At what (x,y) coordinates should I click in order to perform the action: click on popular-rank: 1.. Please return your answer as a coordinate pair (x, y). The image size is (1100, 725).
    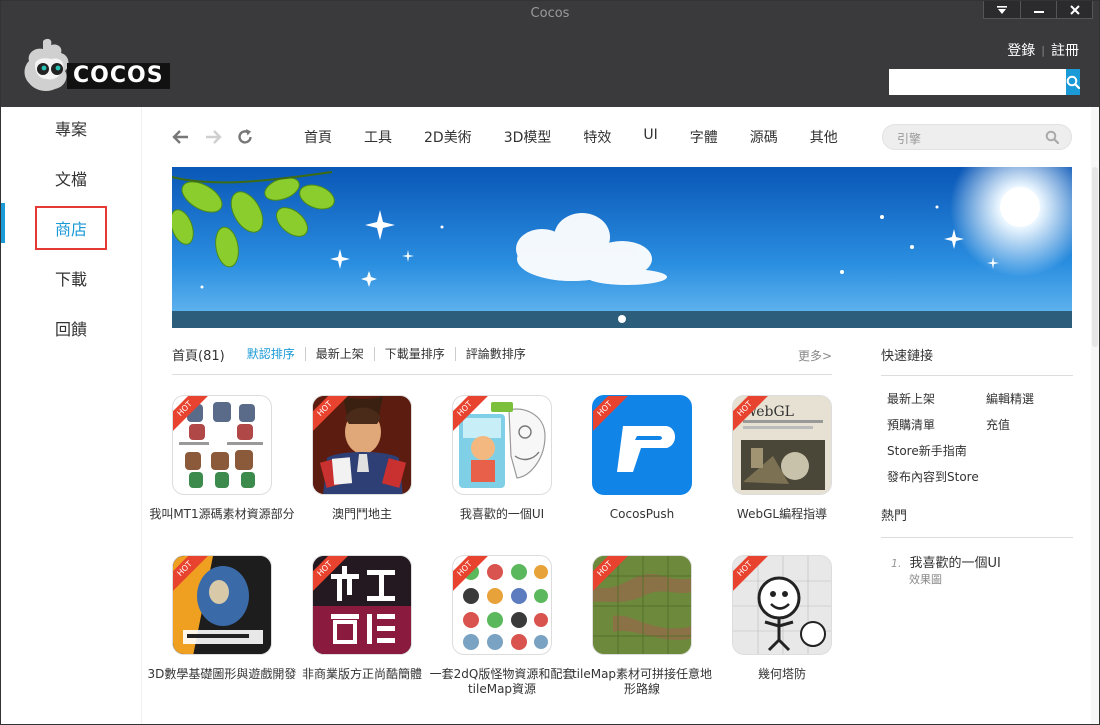
    Looking at the image, I should click on (896, 563).